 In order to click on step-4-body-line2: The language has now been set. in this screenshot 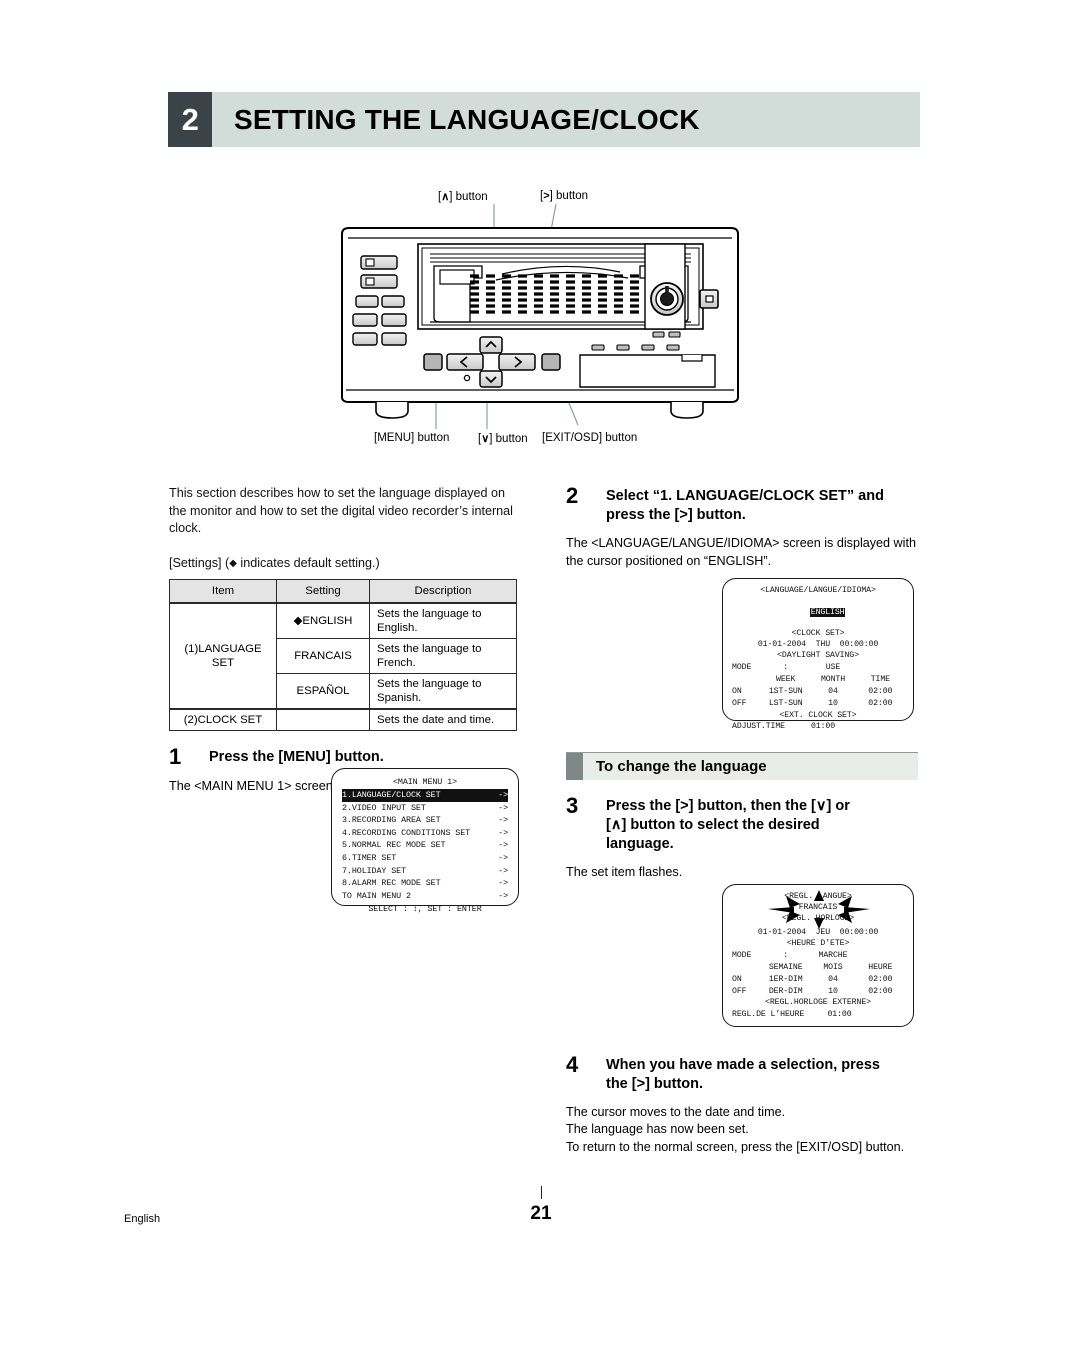, I will do `click(657, 1129)`.